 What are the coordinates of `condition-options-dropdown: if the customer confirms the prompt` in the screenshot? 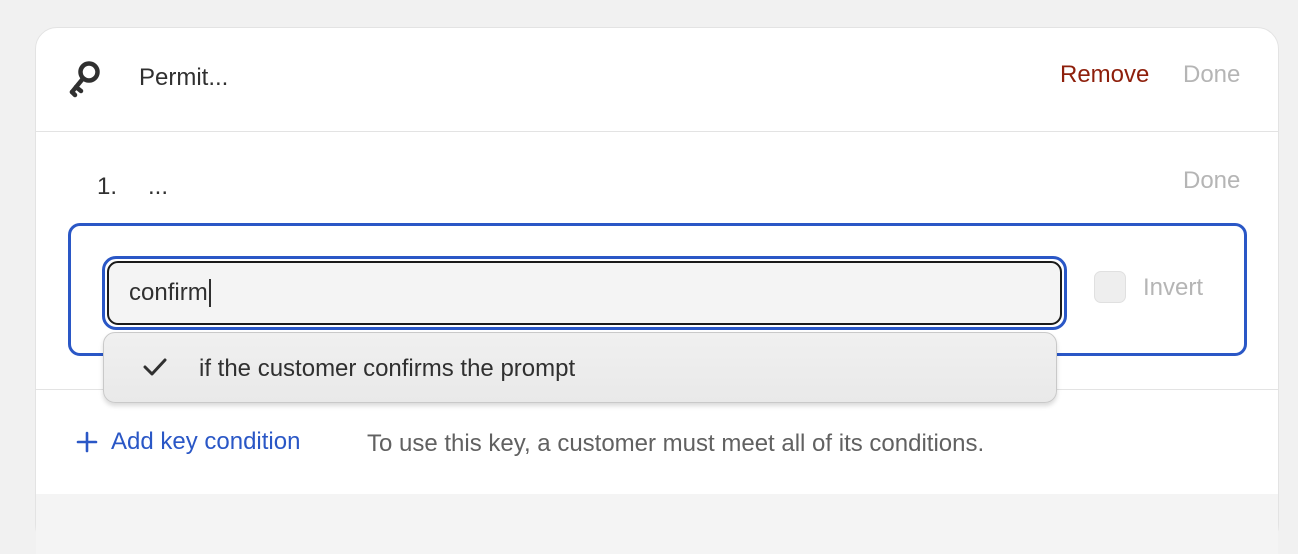 It's located at (580, 367).